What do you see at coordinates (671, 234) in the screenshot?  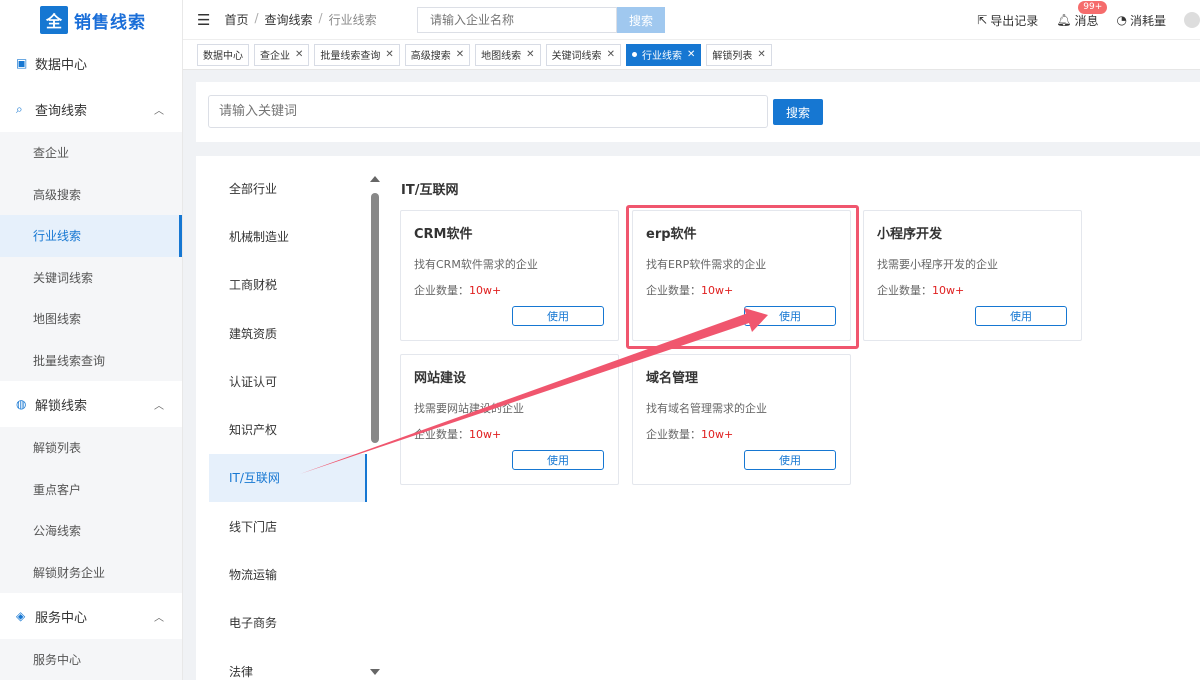 I see `card-title: erp软件` at bounding box center [671, 234].